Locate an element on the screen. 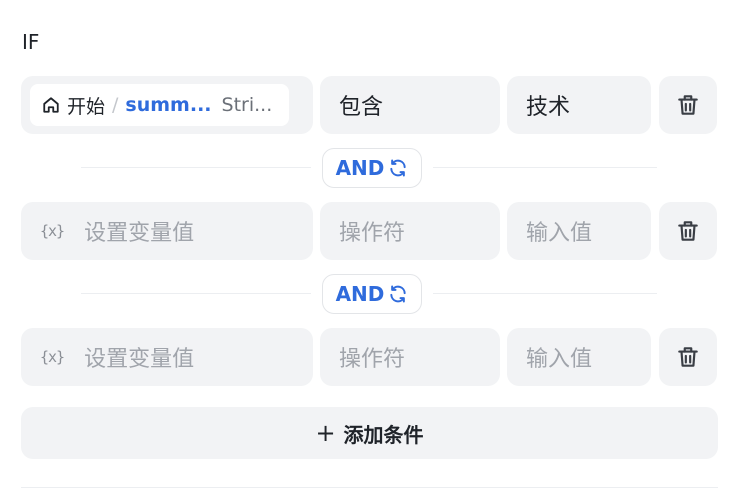 The image size is (738, 490). operator-value: 包含 is located at coordinates (361, 107).